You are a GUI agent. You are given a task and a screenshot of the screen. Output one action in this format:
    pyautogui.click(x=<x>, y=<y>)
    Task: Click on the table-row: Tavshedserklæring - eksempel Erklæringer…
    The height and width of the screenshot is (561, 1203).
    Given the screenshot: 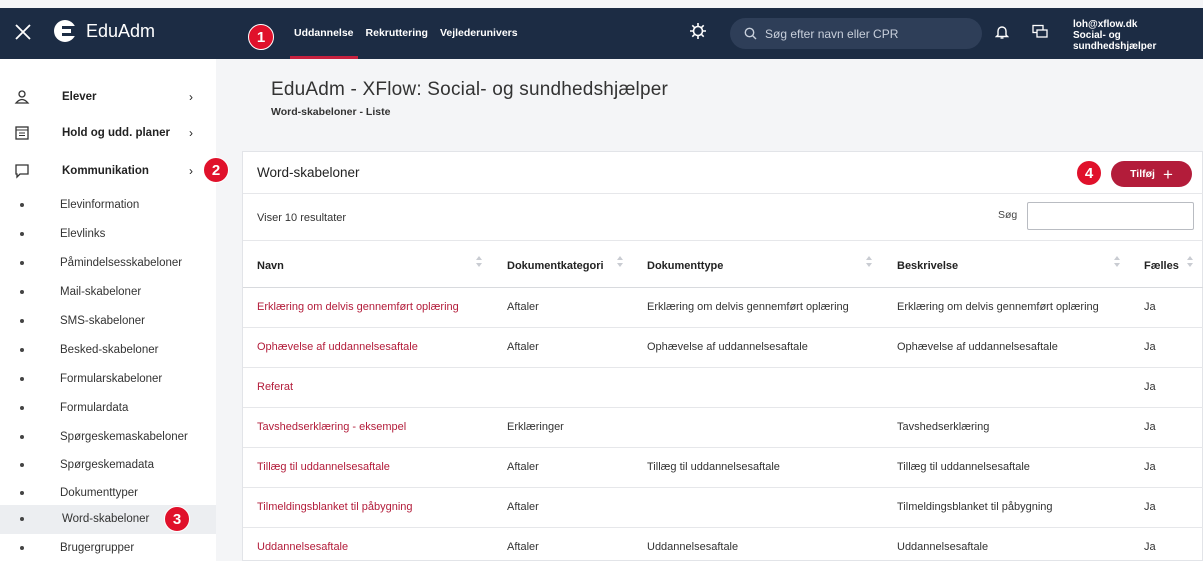 What is the action you would take?
    pyautogui.click(x=723, y=428)
    